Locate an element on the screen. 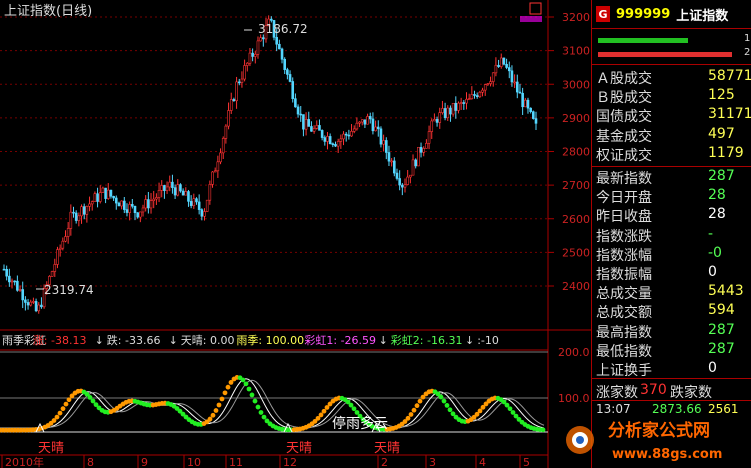  quote-row: 国债成交 31171 is located at coordinates (673, 115).